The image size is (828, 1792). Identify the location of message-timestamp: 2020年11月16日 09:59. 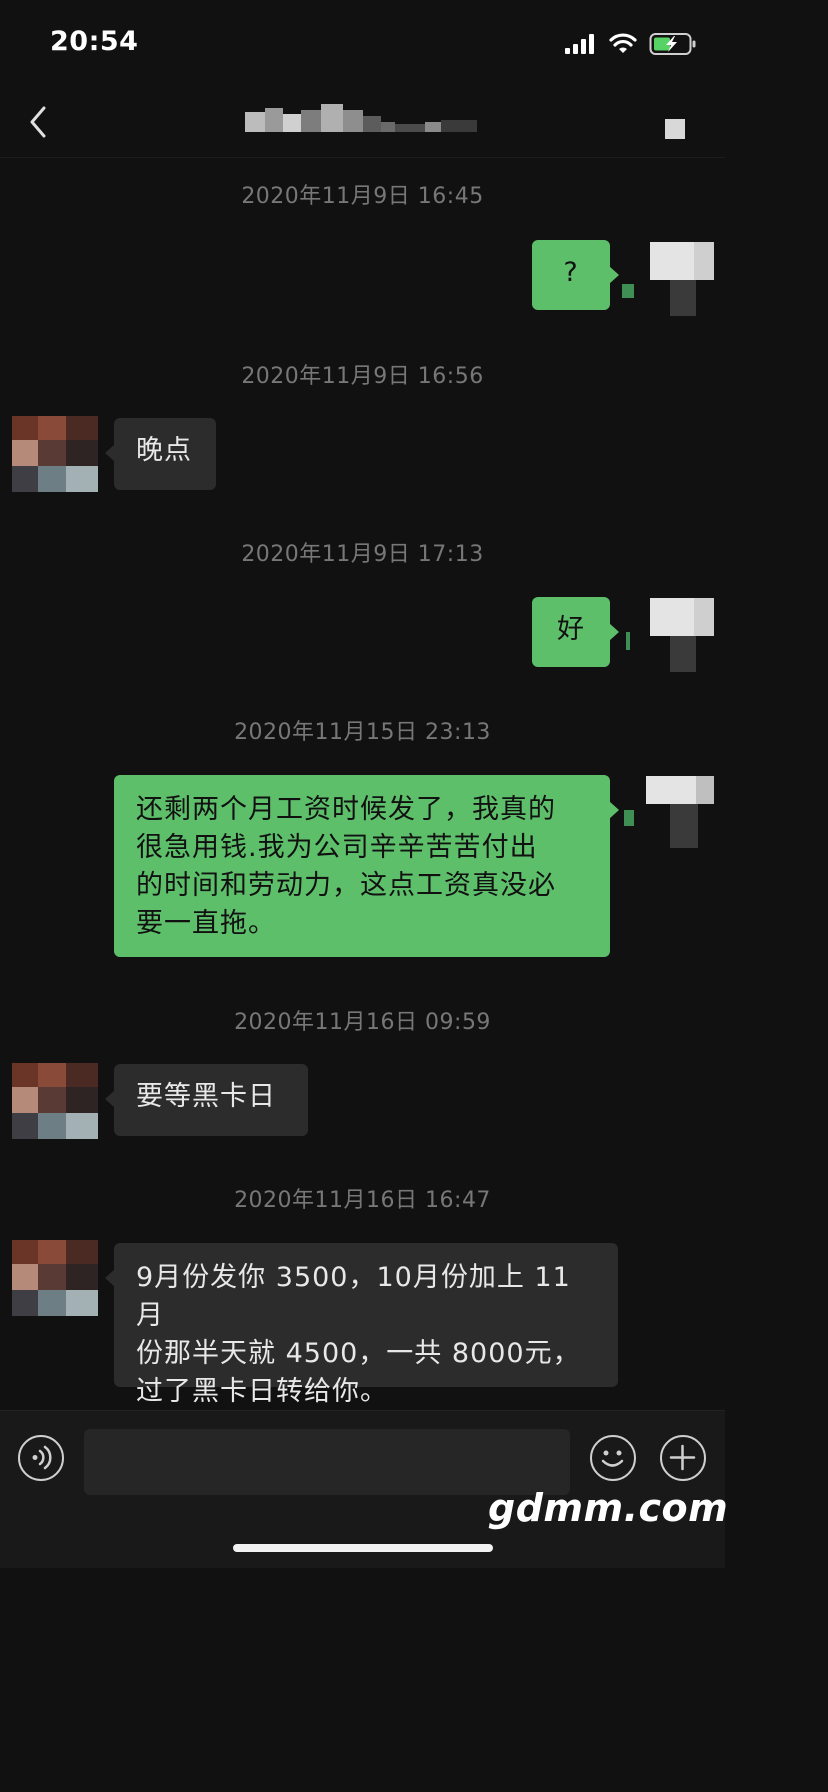
(362, 1022).